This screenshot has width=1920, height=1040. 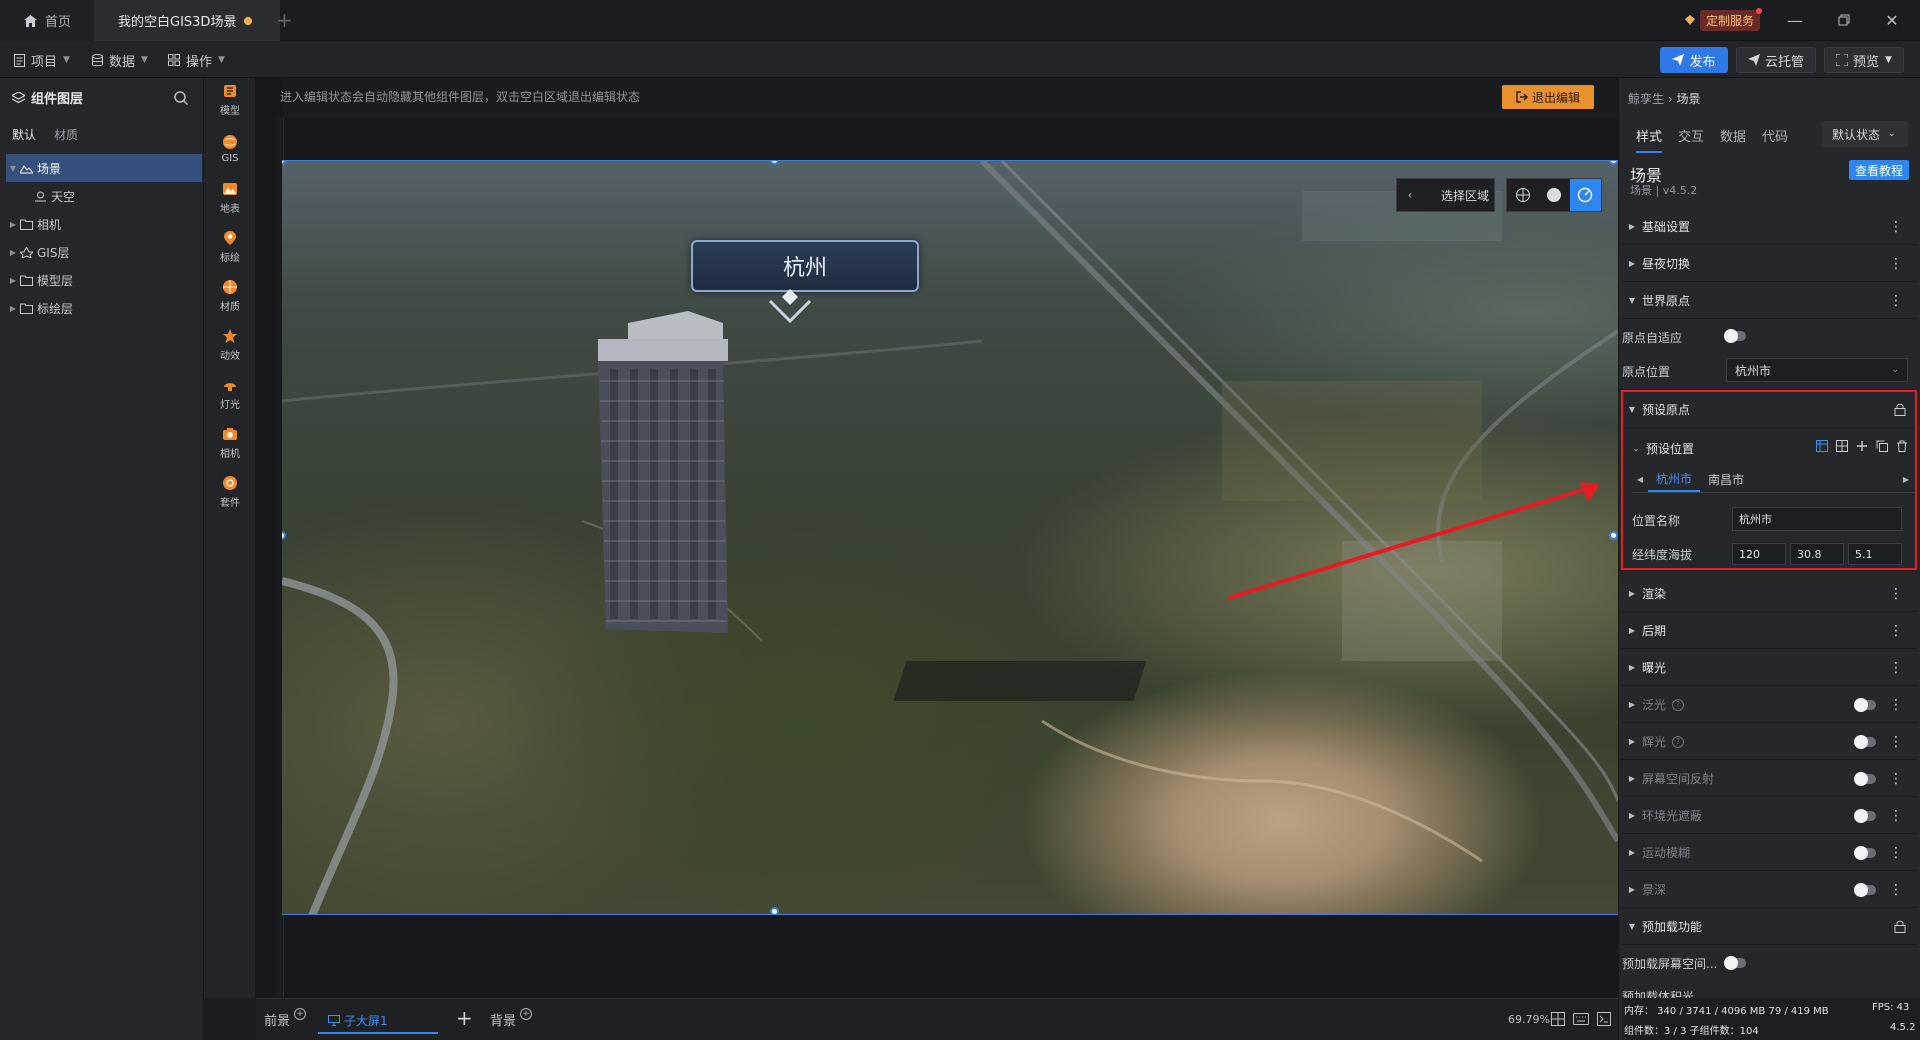 I want to click on orbit-mode-button, so click(x=1585, y=195).